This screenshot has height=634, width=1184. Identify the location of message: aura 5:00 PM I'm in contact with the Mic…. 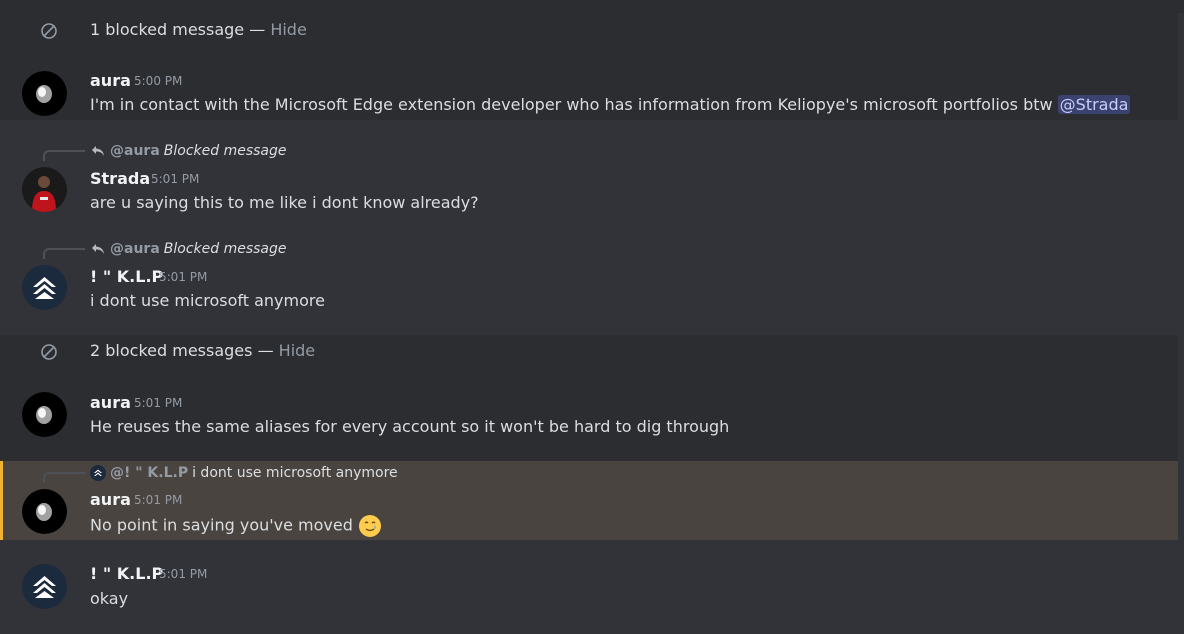
(589, 93).